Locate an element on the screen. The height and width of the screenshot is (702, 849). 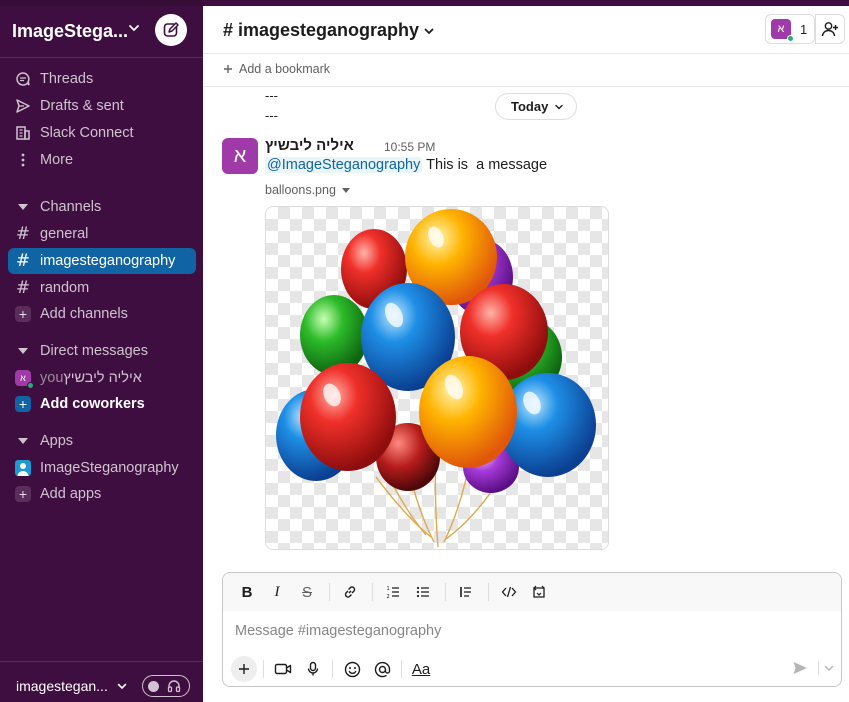
header-divider is located at coordinates (526, 53).